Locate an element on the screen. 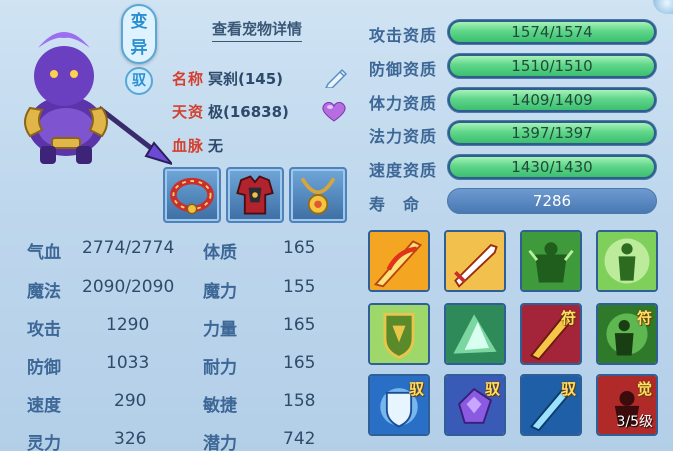  fire-sword-icon is located at coordinates (399, 261).